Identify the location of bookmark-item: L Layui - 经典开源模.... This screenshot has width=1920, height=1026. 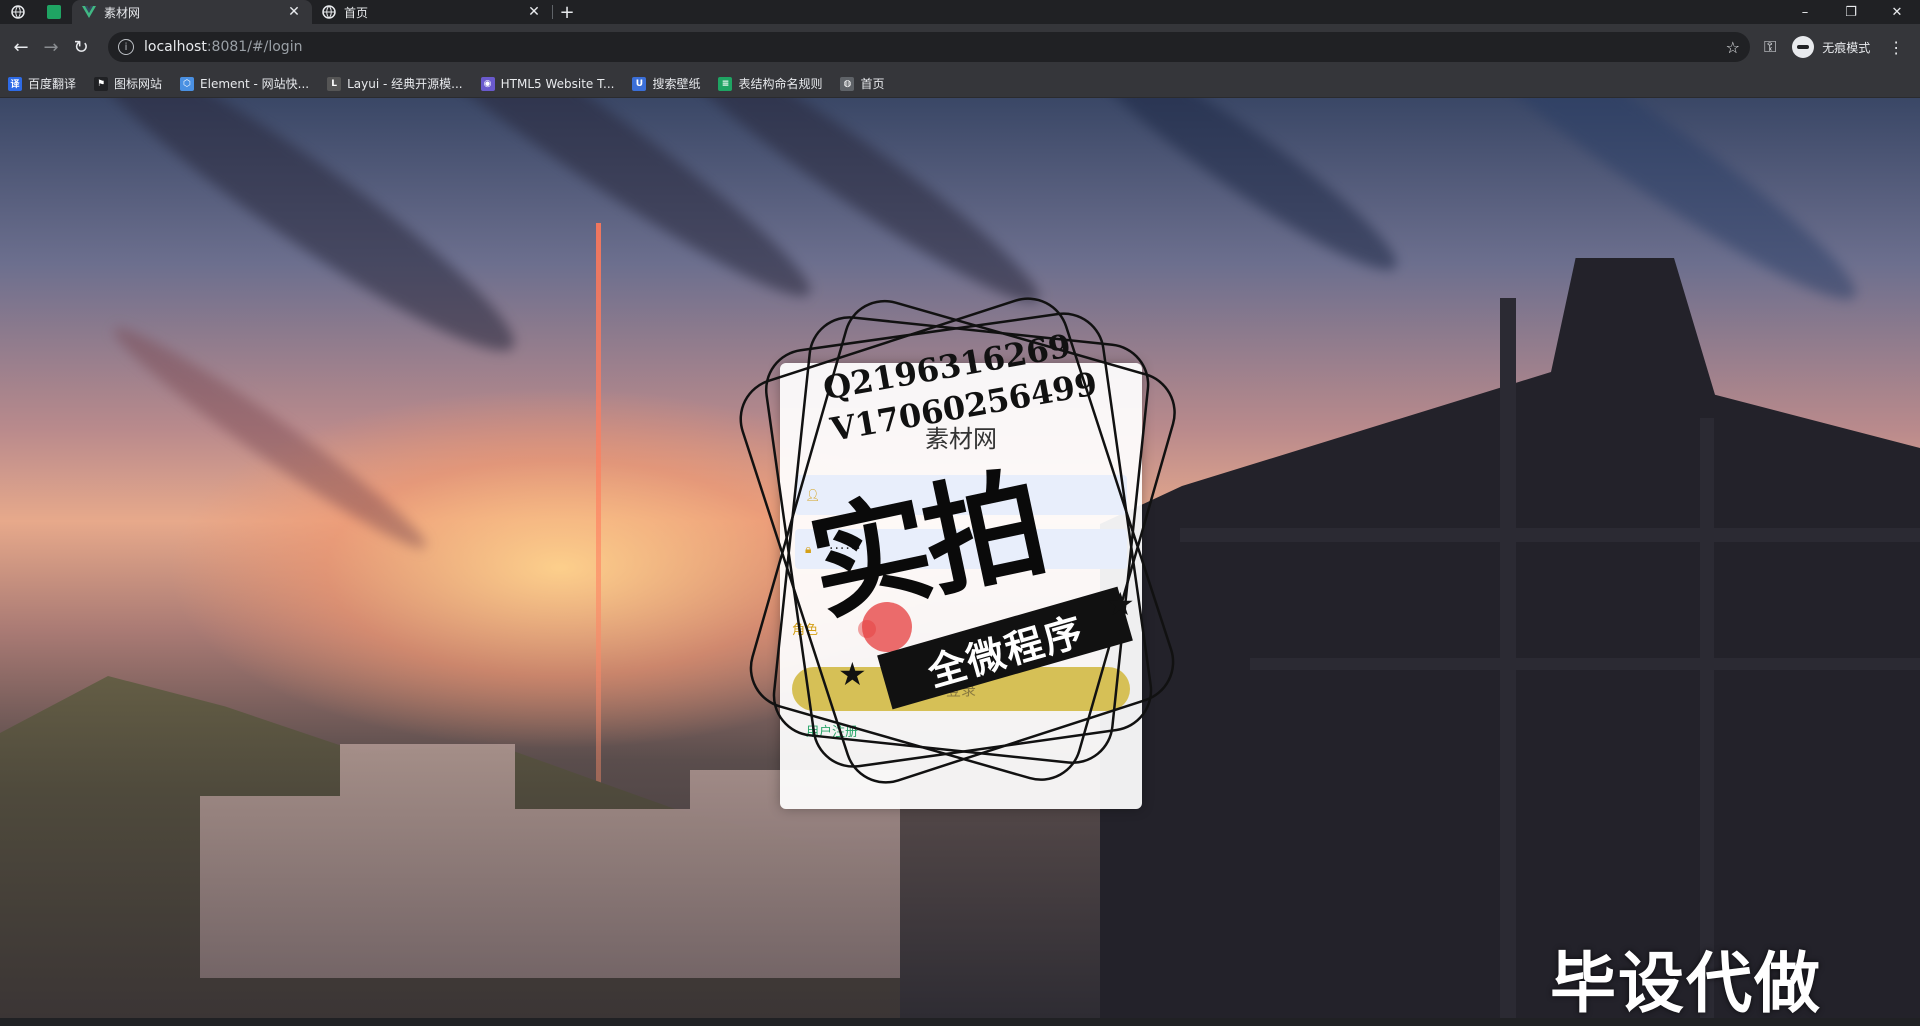
(395, 83).